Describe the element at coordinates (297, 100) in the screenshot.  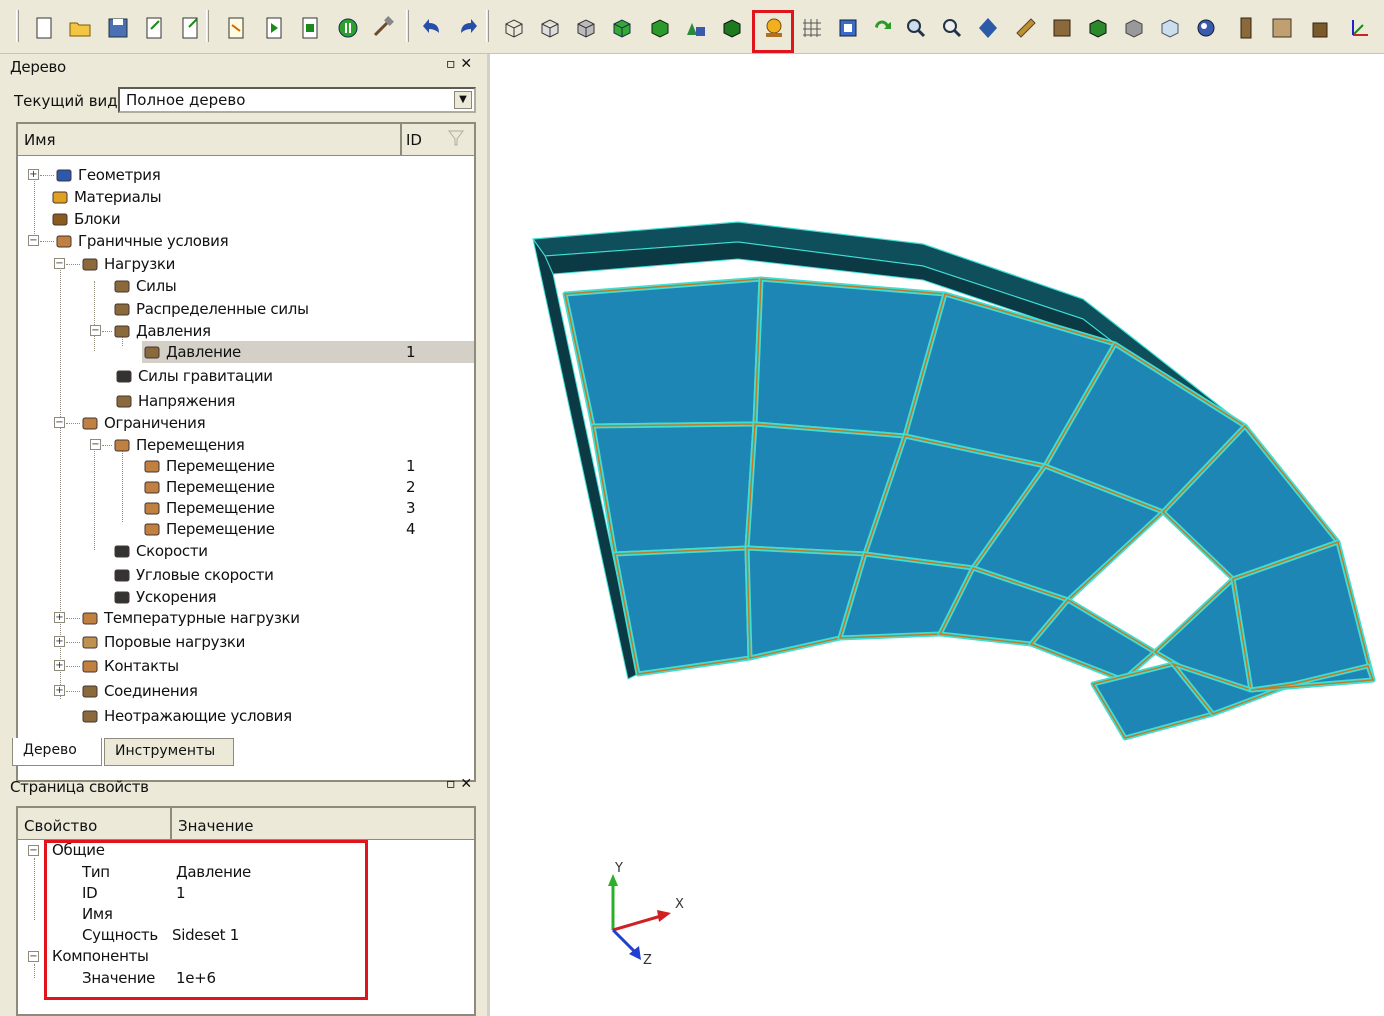
I see `current-view-select: Полное дерево ▼` at that location.